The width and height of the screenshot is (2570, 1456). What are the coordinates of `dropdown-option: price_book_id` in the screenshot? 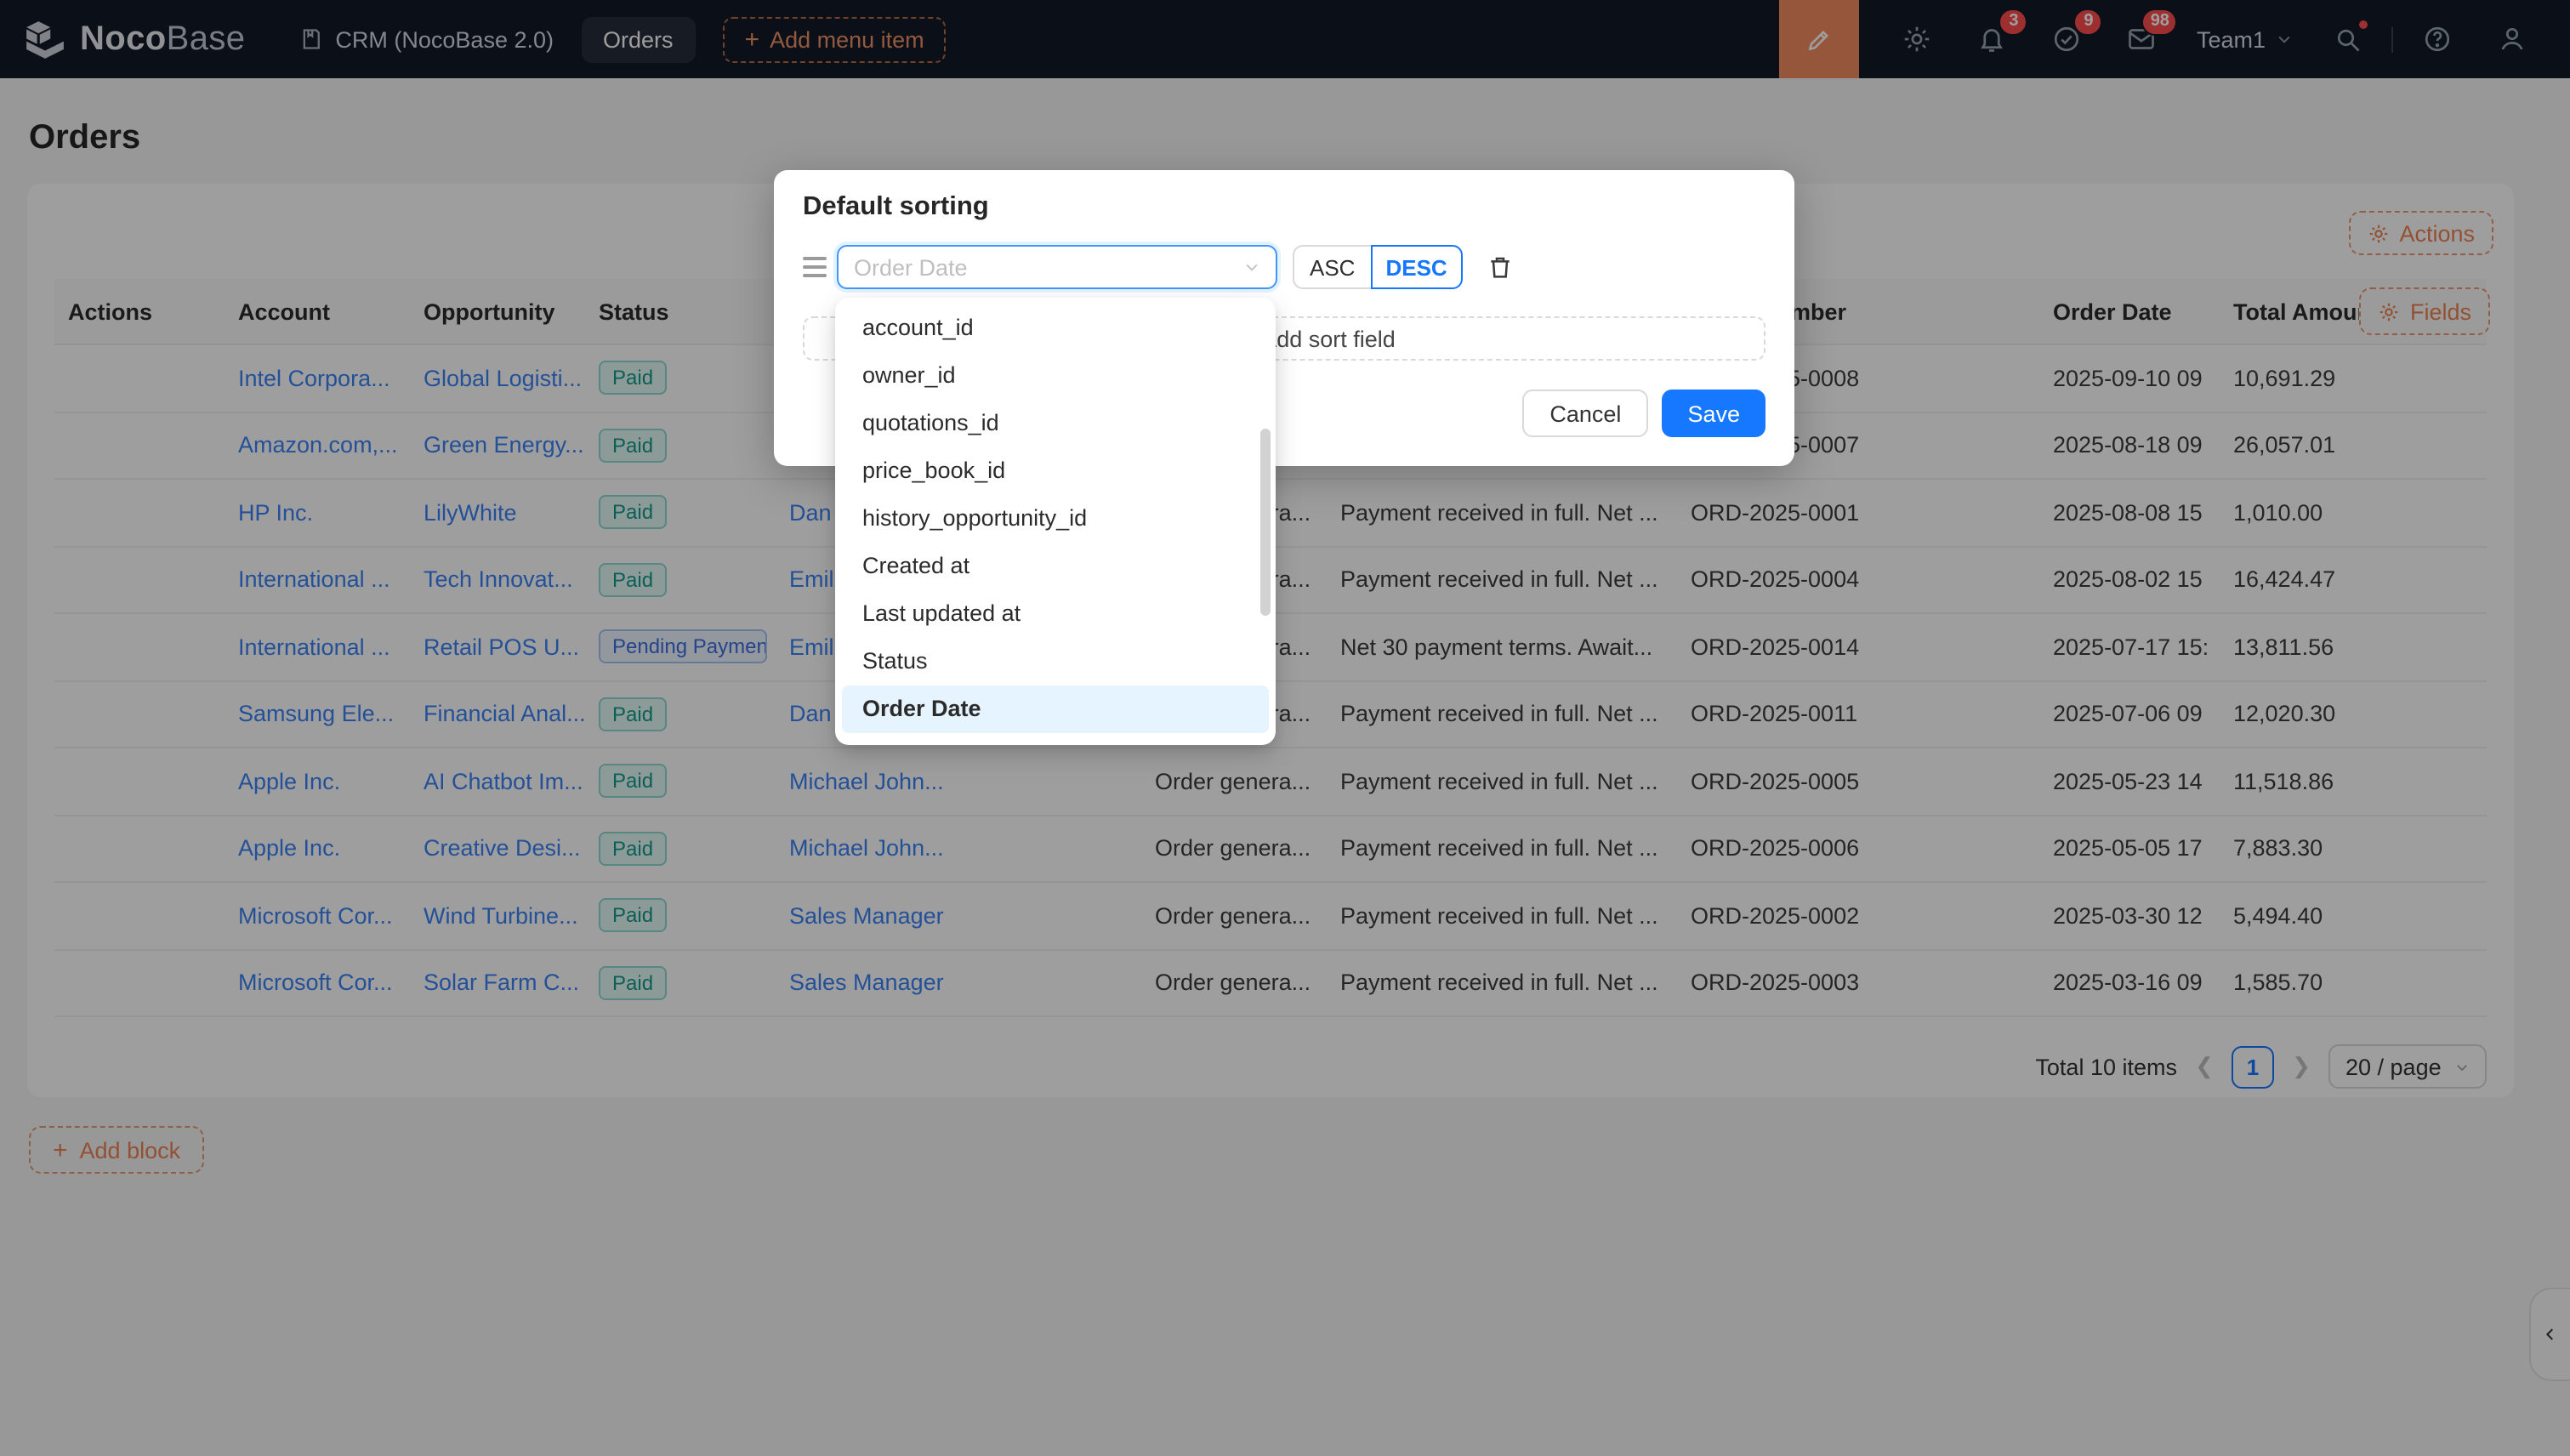 It's located at (1055, 471).